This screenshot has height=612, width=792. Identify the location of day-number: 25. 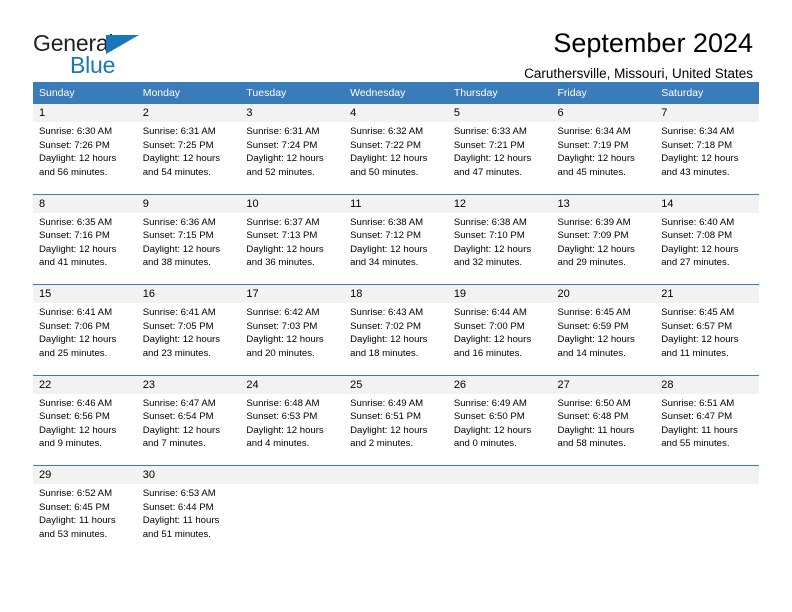
(396, 384).